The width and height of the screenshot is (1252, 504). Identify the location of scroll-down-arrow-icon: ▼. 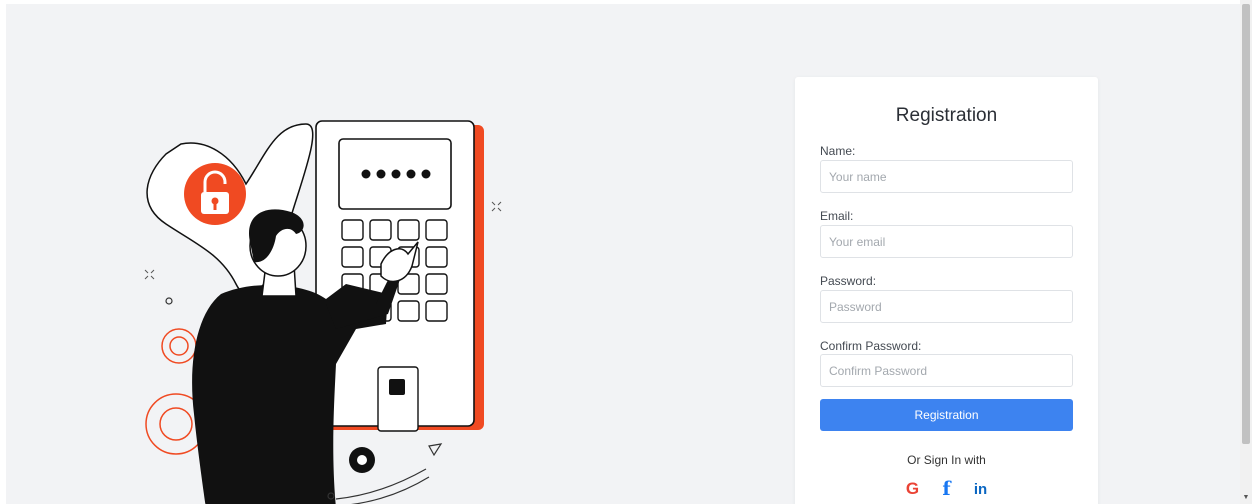
(1246, 498).